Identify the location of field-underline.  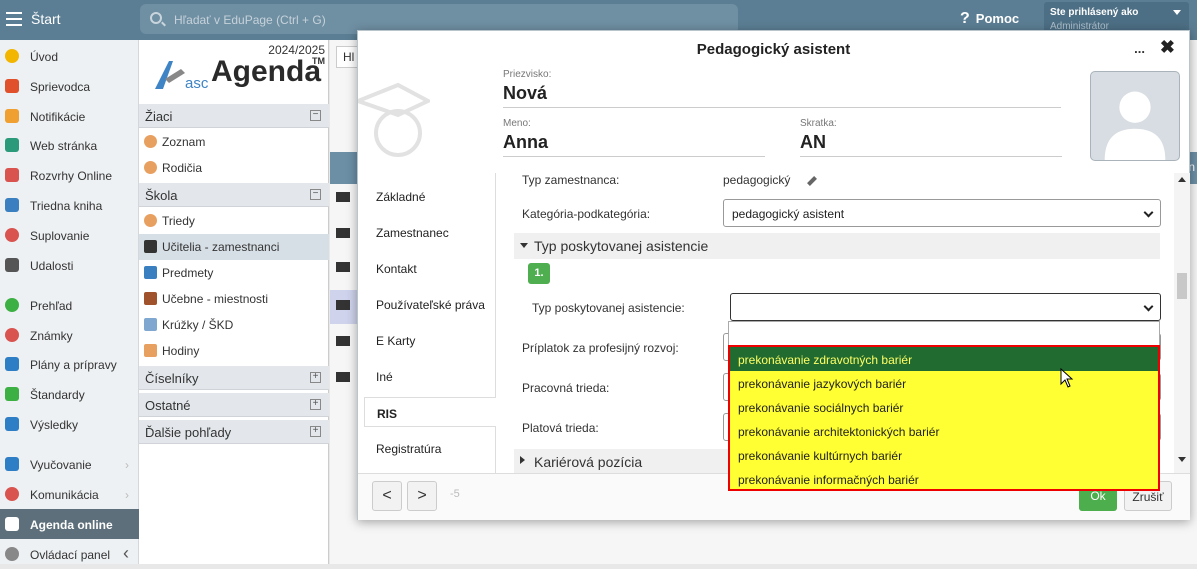
(782, 107).